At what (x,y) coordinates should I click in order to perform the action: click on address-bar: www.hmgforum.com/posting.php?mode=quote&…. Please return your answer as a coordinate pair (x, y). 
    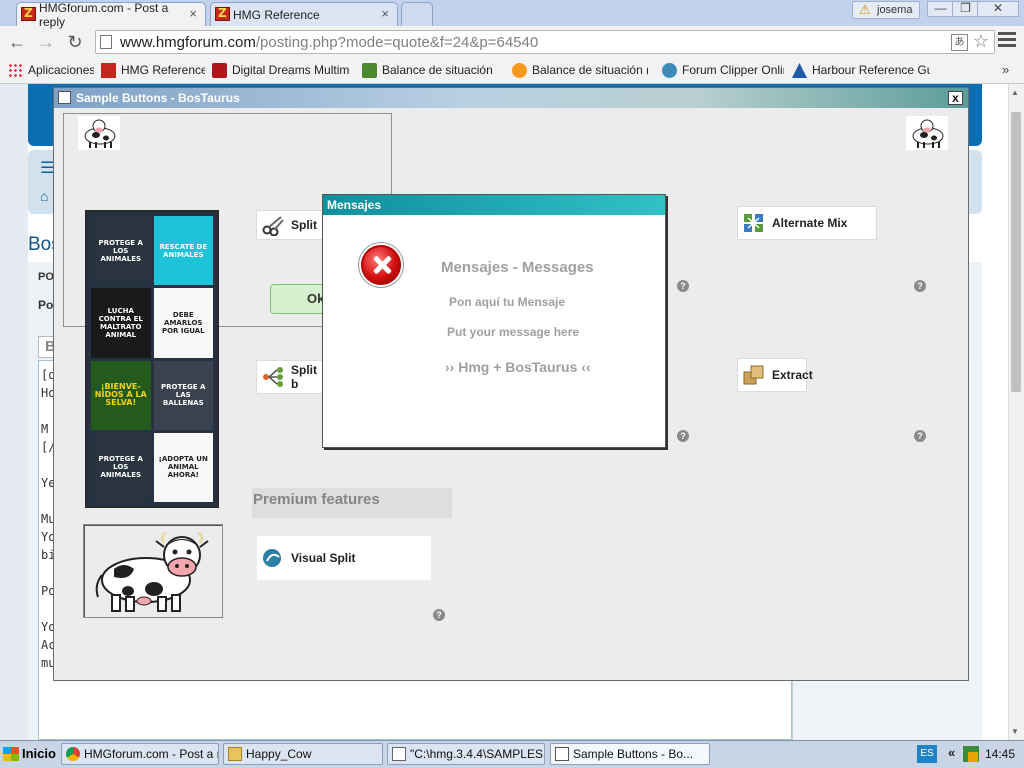
    Looking at the image, I should click on (545, 42).